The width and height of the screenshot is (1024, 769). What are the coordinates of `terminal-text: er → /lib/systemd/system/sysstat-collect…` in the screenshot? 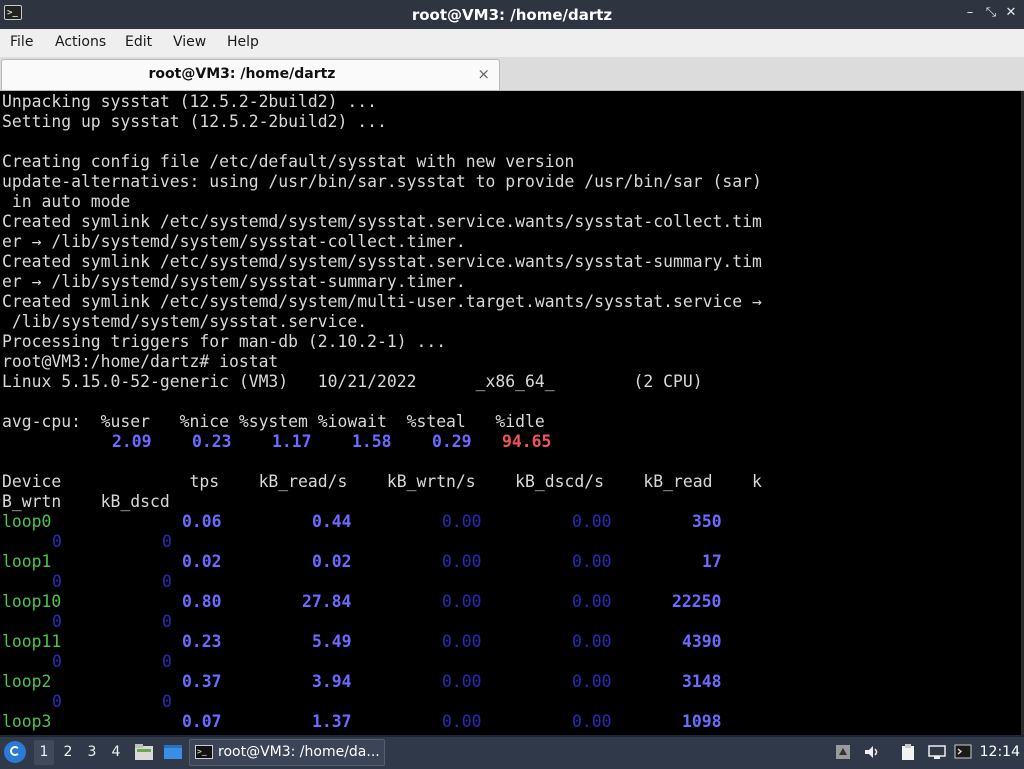 It's located at (234, 241).